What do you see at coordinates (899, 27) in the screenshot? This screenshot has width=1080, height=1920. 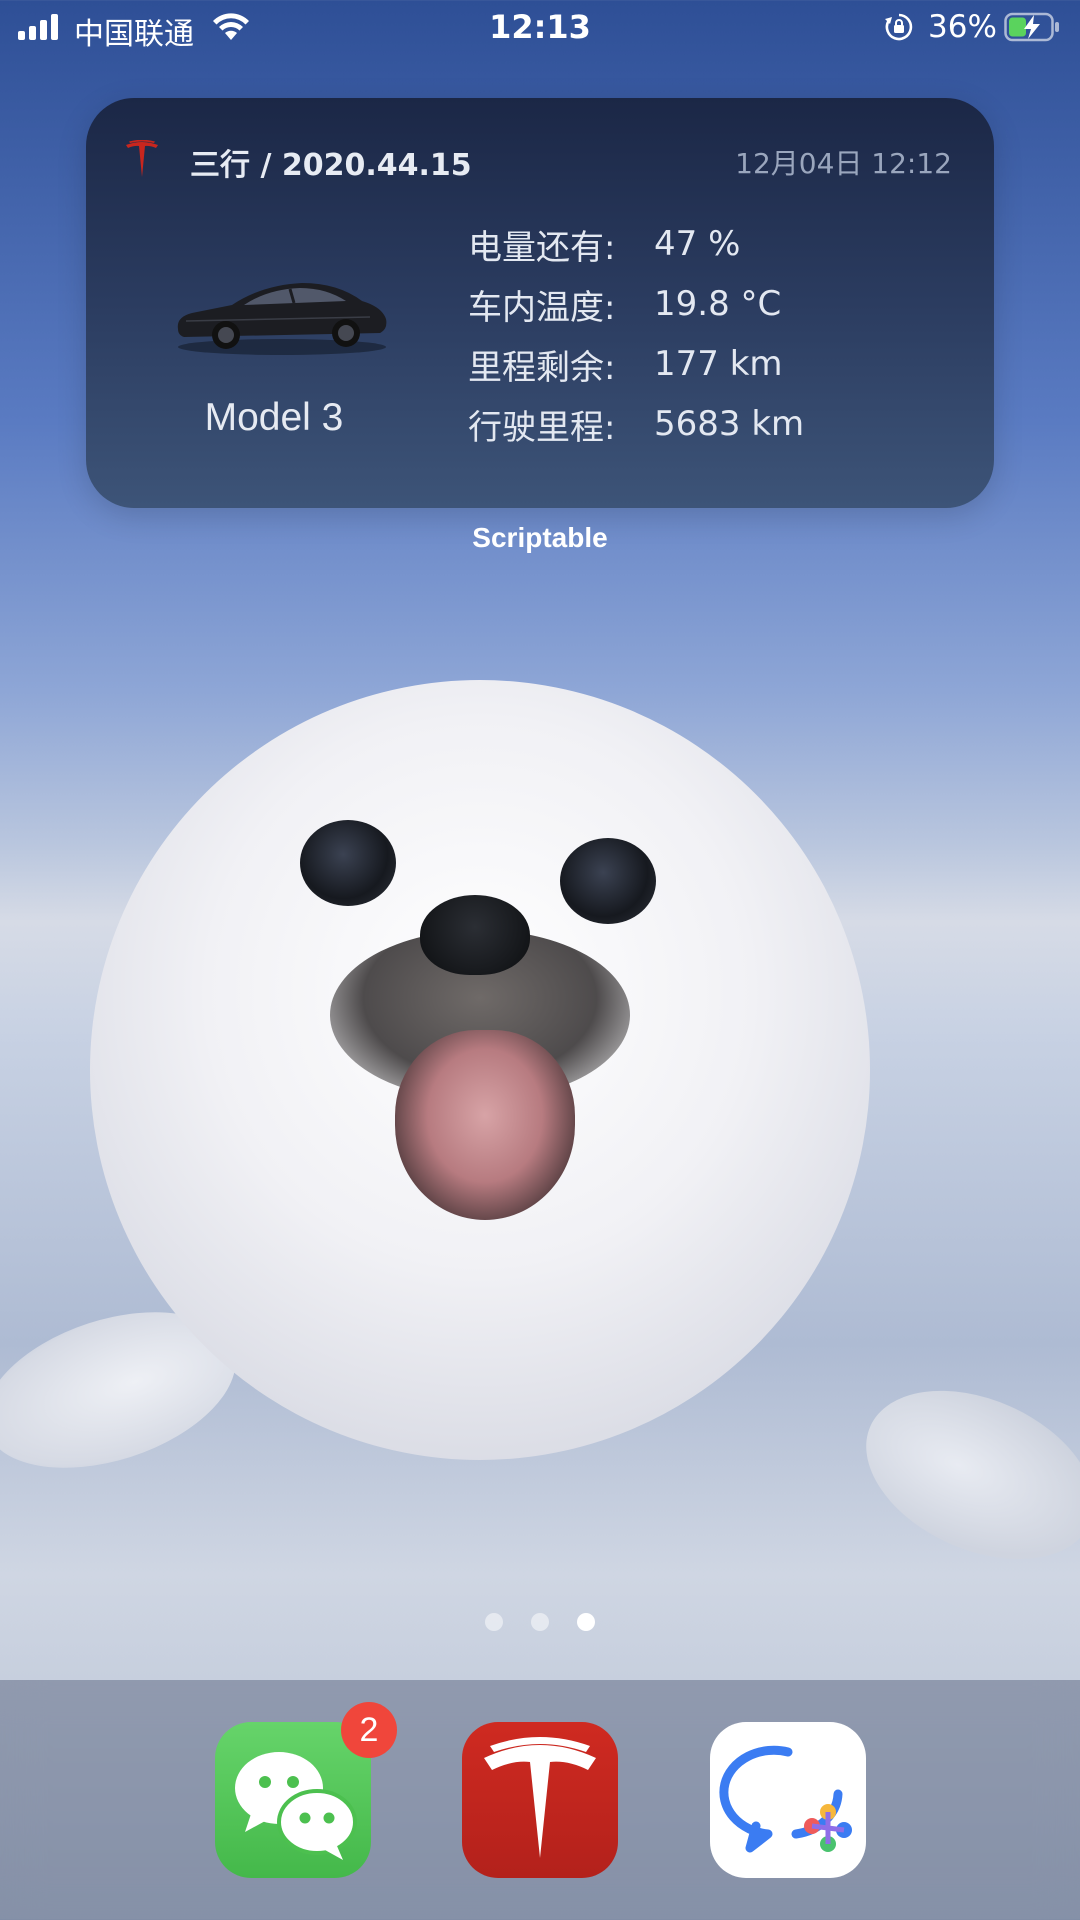 I see `rotation-lock-icon` at bounding box center [899, 27].